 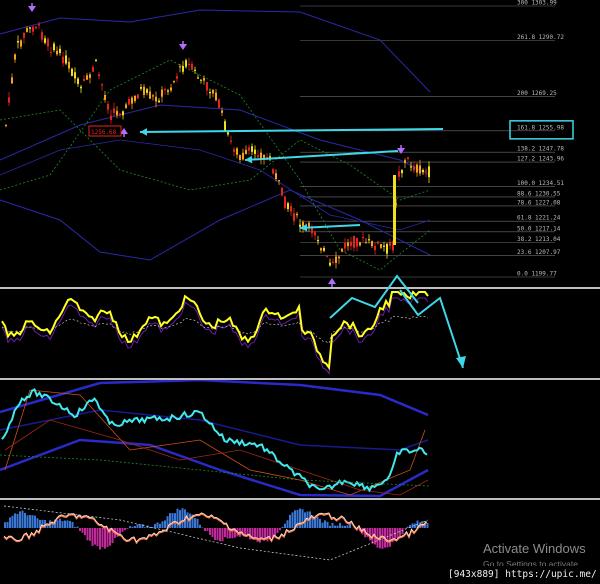 I want to click on fib-level-label: 161.8 1255.98, so click(x=540, y=127).